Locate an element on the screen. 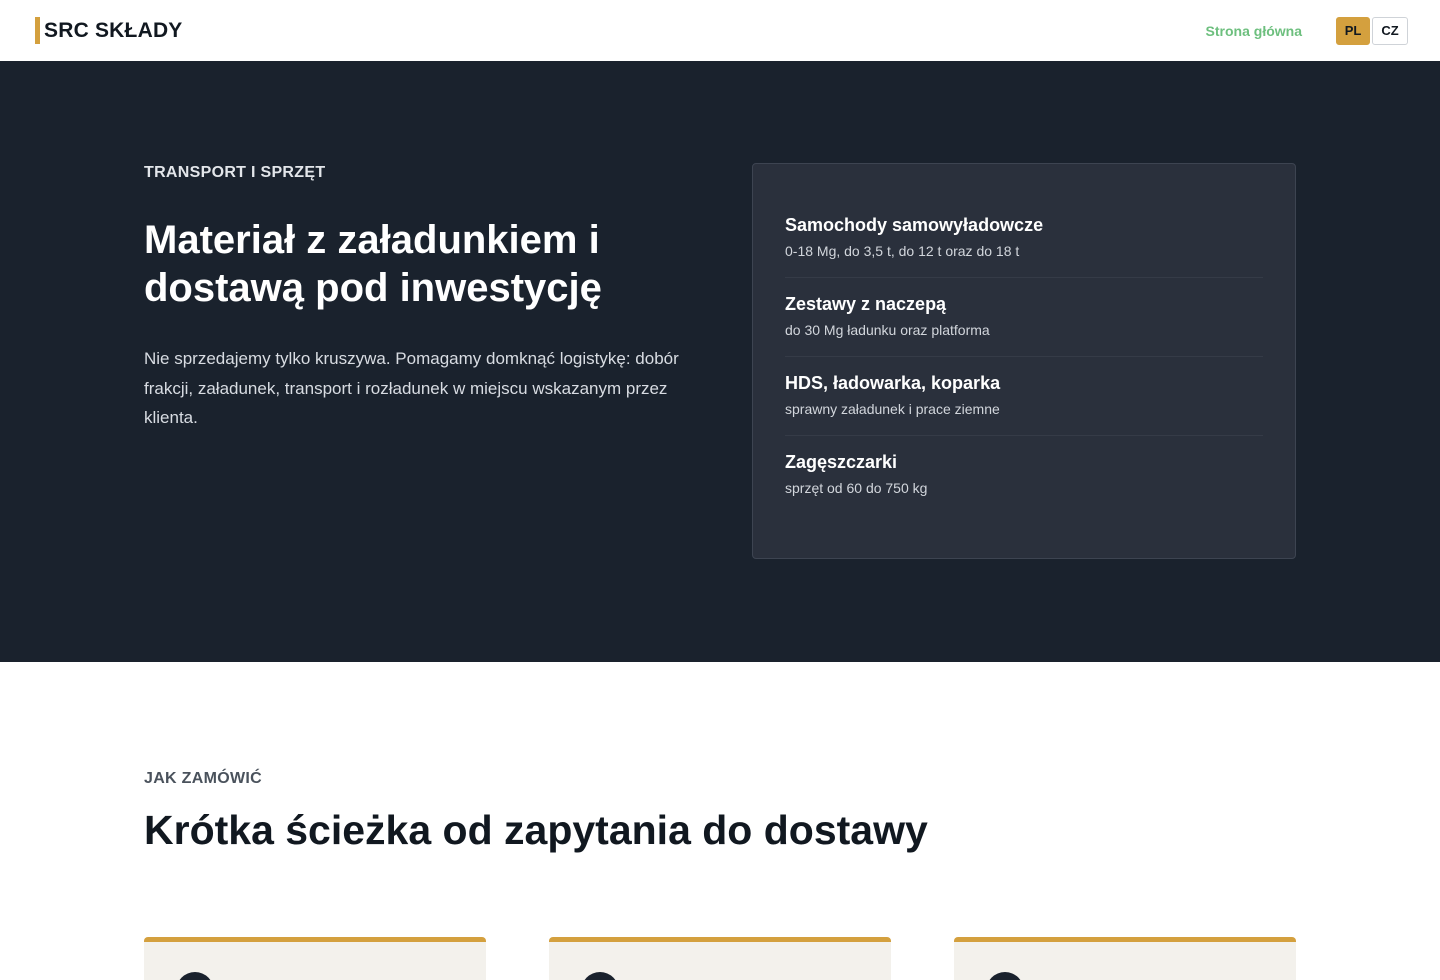 The image size is (1440, 980). logo-text: SRC SKŁADY is located at coordinates (113, 30).